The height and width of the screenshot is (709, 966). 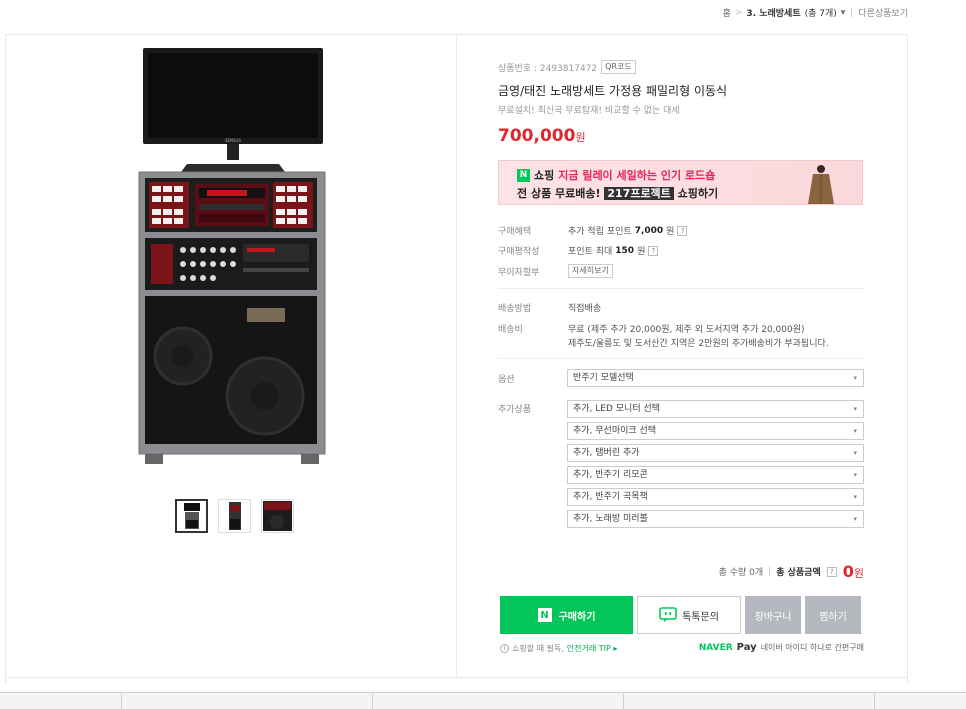 I want to click on shopping-notice-text: 쇼핑할 때 필독,, so click(x=538, y=648).